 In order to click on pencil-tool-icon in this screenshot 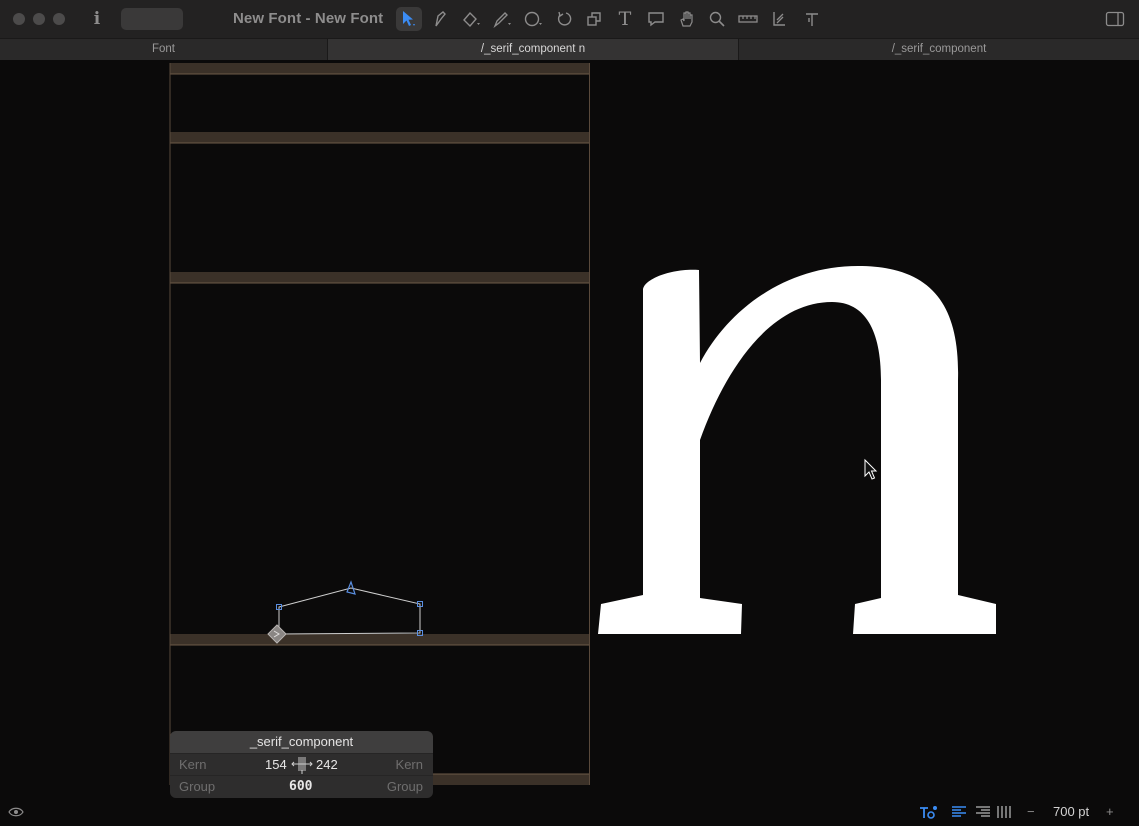, I will do `click(503, 19)`.